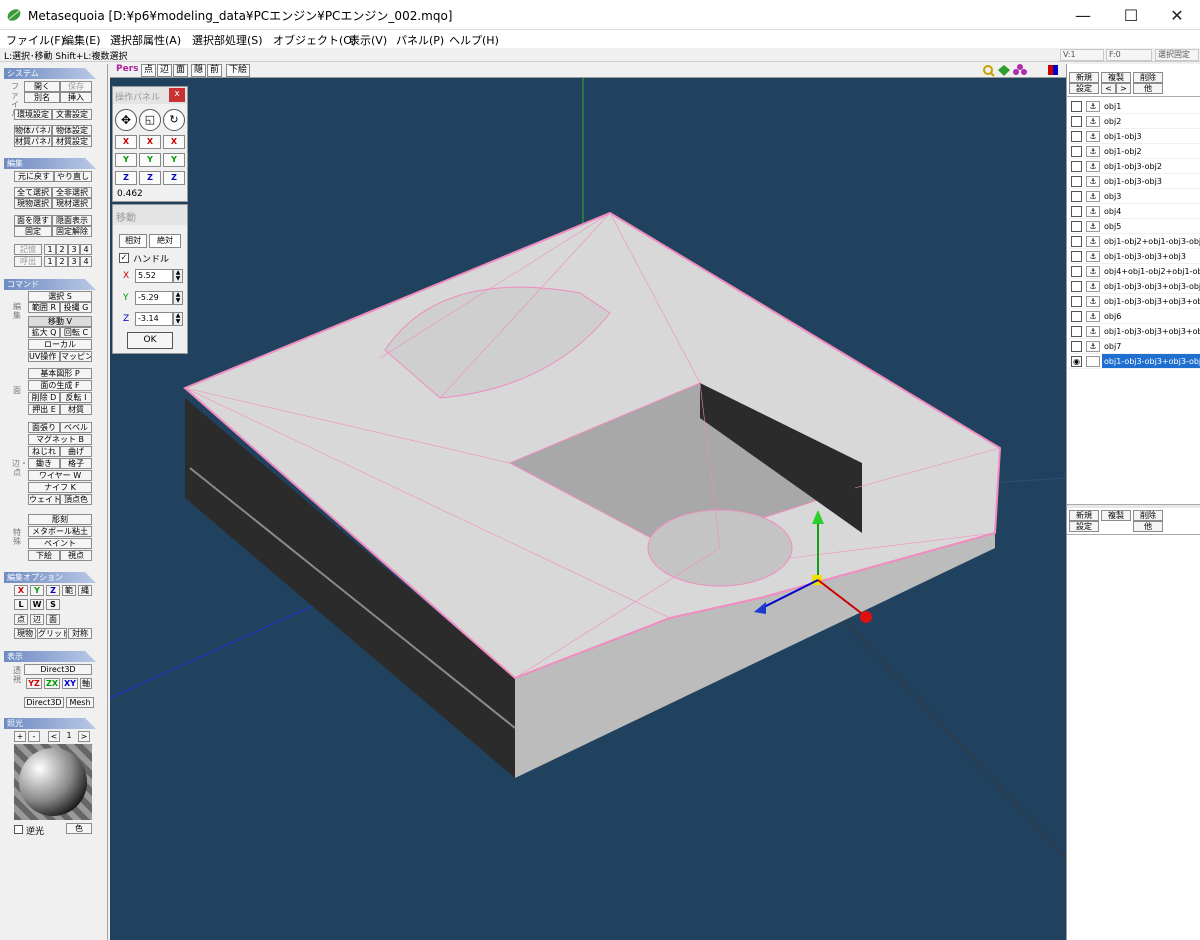 The height and width of the screenshot is (940, 1200). Describe the element at coordinates (165, 241) in the screenshot. I see `absolute-mode-button: 絶対` at that location.